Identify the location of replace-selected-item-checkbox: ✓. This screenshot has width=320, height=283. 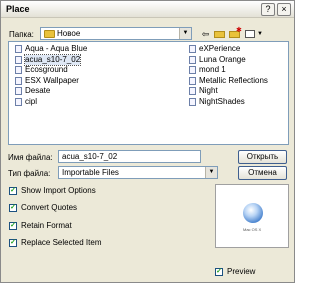
(13, 243).